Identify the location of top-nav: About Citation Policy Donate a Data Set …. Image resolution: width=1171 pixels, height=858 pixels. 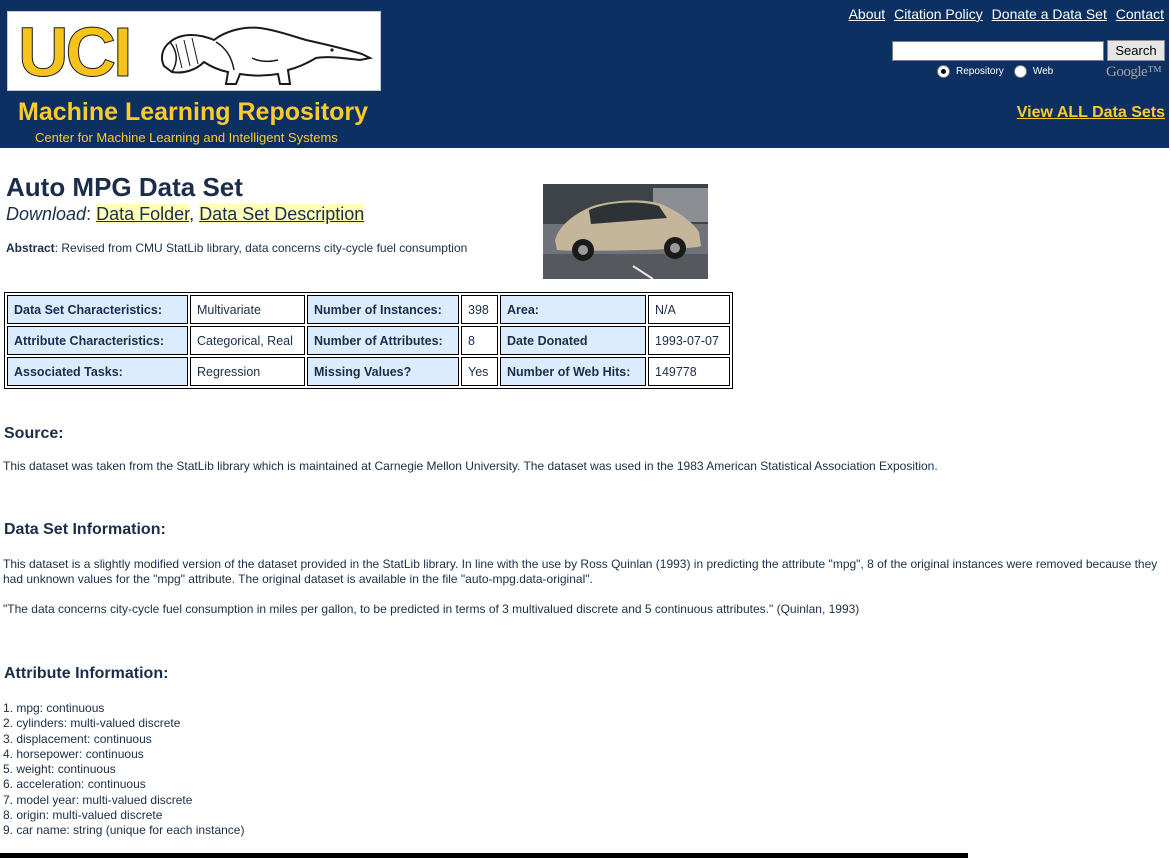
(1004, 14).